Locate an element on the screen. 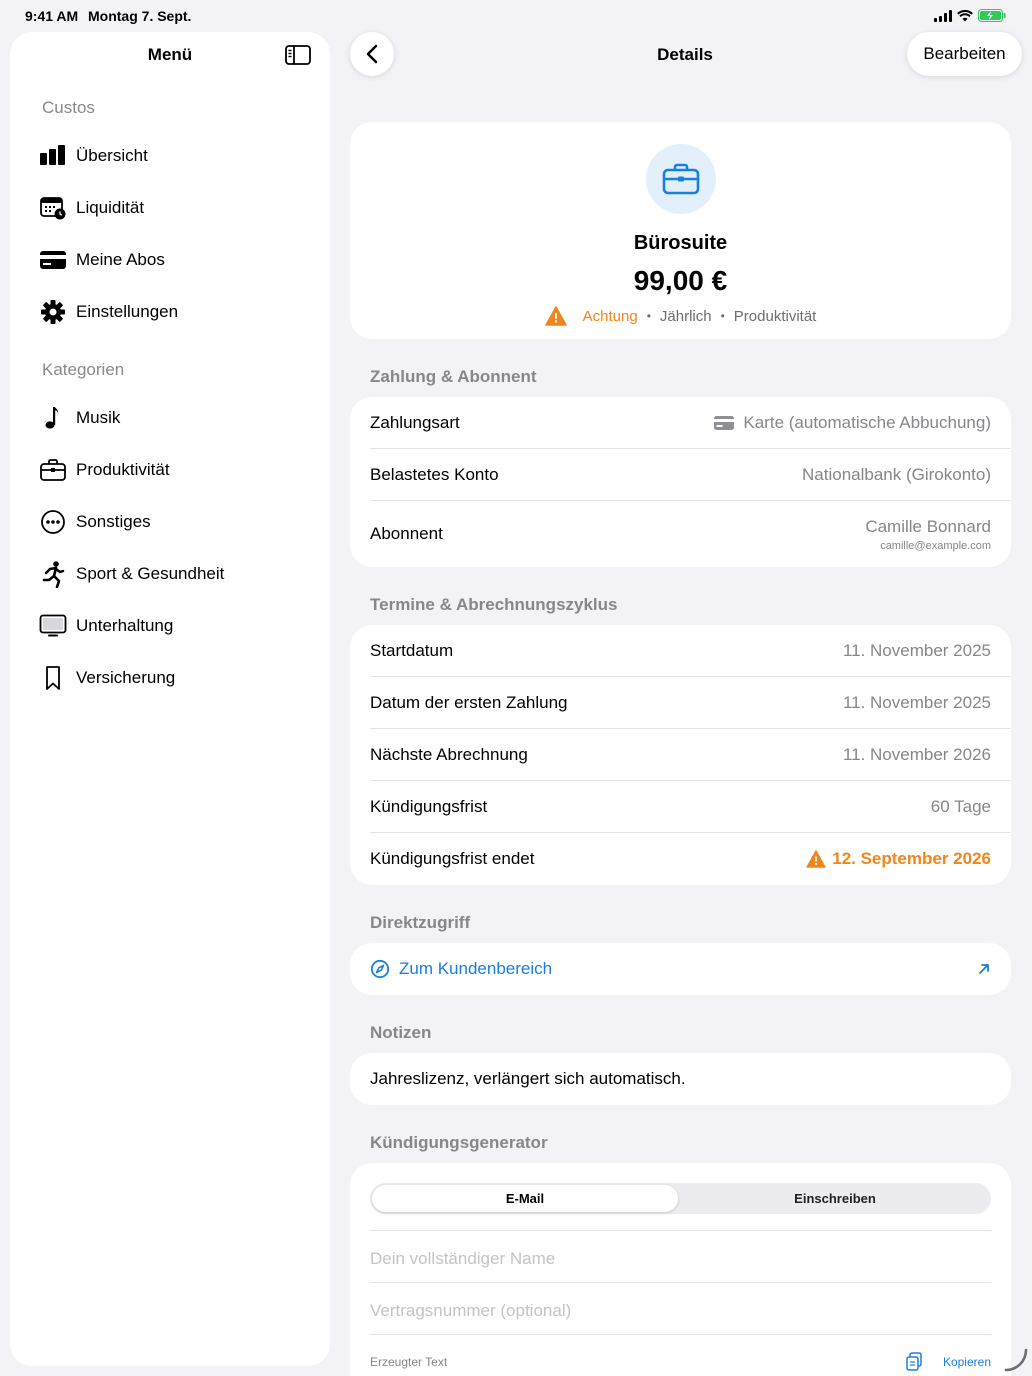 This screenshot has width=1032, height=1376. sidebar-item-sport-gesundheit: Sport & Gesundheit is located at coordinates (178, 574).